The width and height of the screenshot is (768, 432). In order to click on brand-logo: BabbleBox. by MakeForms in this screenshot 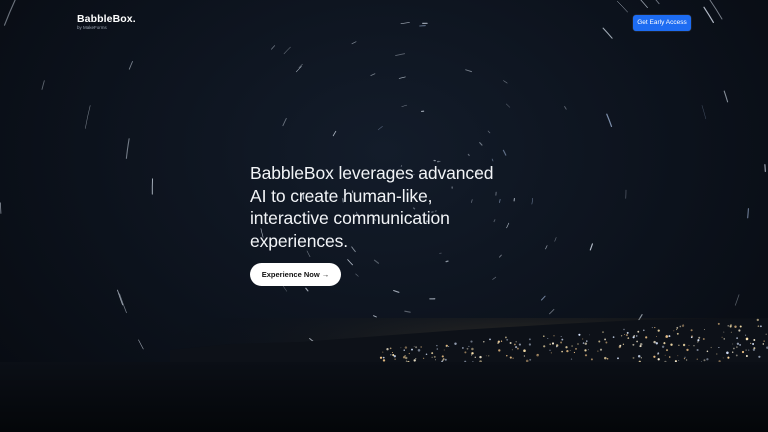, I will do `click(106, 22)`.